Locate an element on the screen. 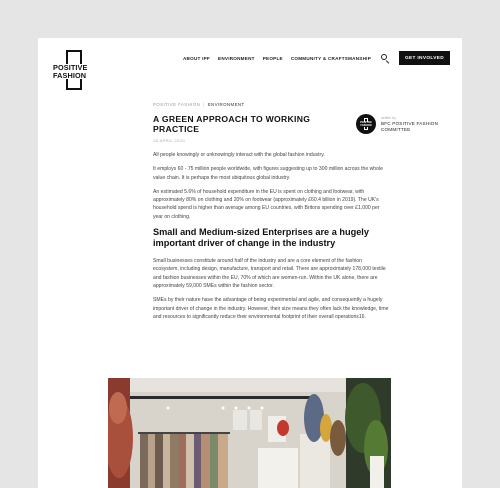 The image size is (500, 488). breadcrumb-current: ENVIRONMENT is located at coordinates (226, 104).